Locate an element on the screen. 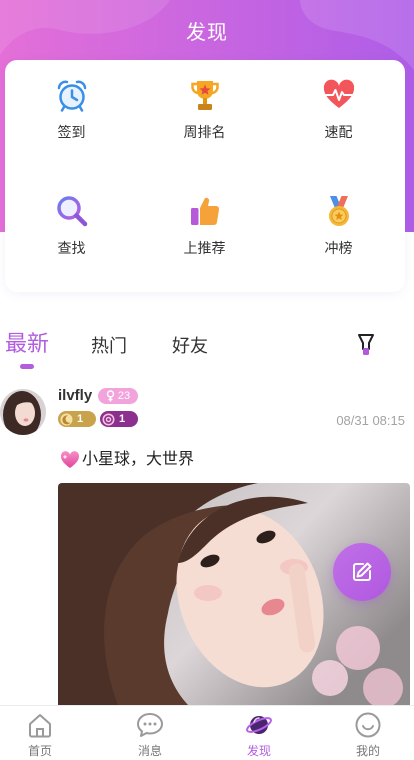  heart-pulse-icon is located at coordinates (338, 93).